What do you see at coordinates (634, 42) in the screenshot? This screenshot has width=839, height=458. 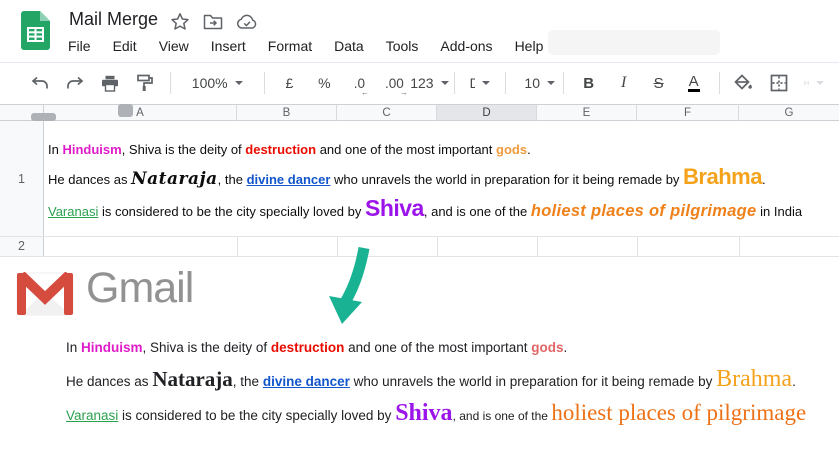 I see `blurred-region` at bounding box center [634, 42].